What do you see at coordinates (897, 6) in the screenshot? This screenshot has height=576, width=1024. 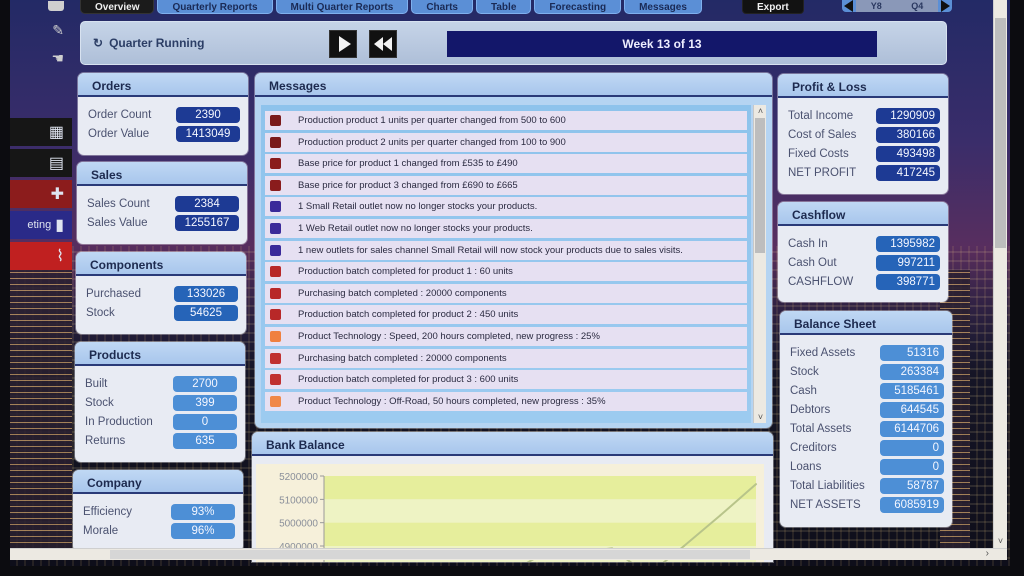 I see `period-selector: Y8 Q4` at bounding box center [897, 6].